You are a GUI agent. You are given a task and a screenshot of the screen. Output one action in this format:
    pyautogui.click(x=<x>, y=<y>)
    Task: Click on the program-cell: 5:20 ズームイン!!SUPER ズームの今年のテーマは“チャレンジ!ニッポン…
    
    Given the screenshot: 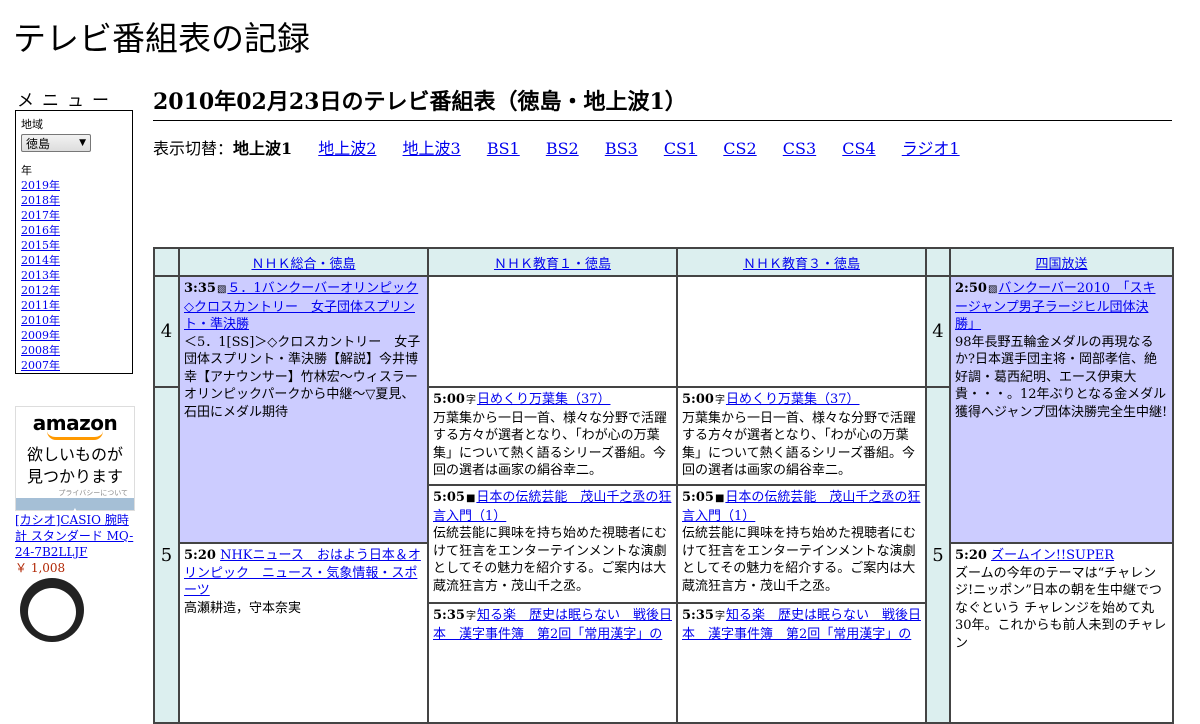 What is the action you would take?
    pyautogui.click(x=1061, y=633)
    